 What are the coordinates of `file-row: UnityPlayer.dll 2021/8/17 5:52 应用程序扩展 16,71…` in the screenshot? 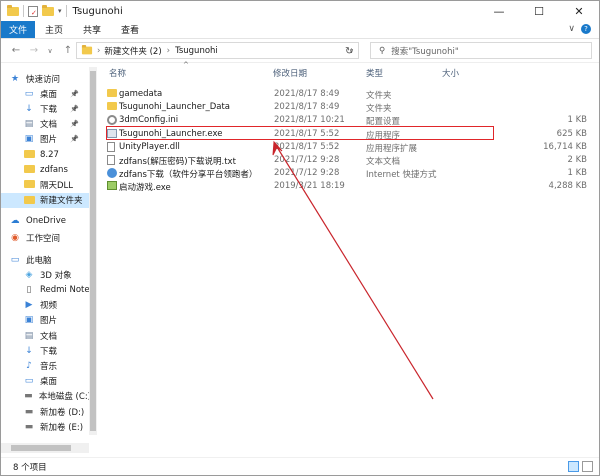 It's located at (350, 147).